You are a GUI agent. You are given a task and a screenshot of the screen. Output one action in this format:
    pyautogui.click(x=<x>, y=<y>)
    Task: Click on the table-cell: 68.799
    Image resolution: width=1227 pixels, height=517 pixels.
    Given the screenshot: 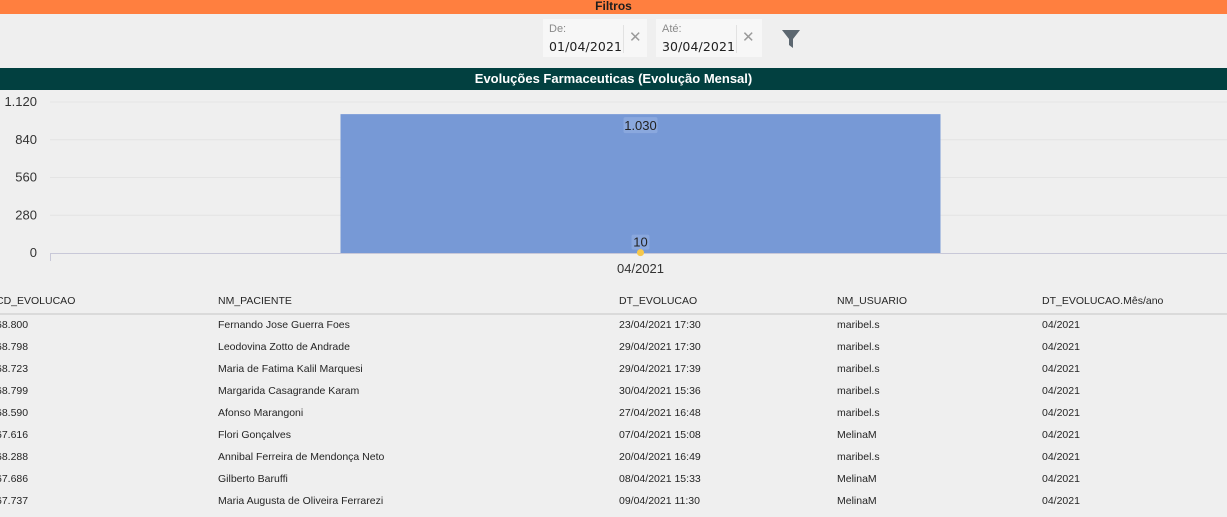 What is the action you would take?
    pyautogui.click(x=14, y=391)
    